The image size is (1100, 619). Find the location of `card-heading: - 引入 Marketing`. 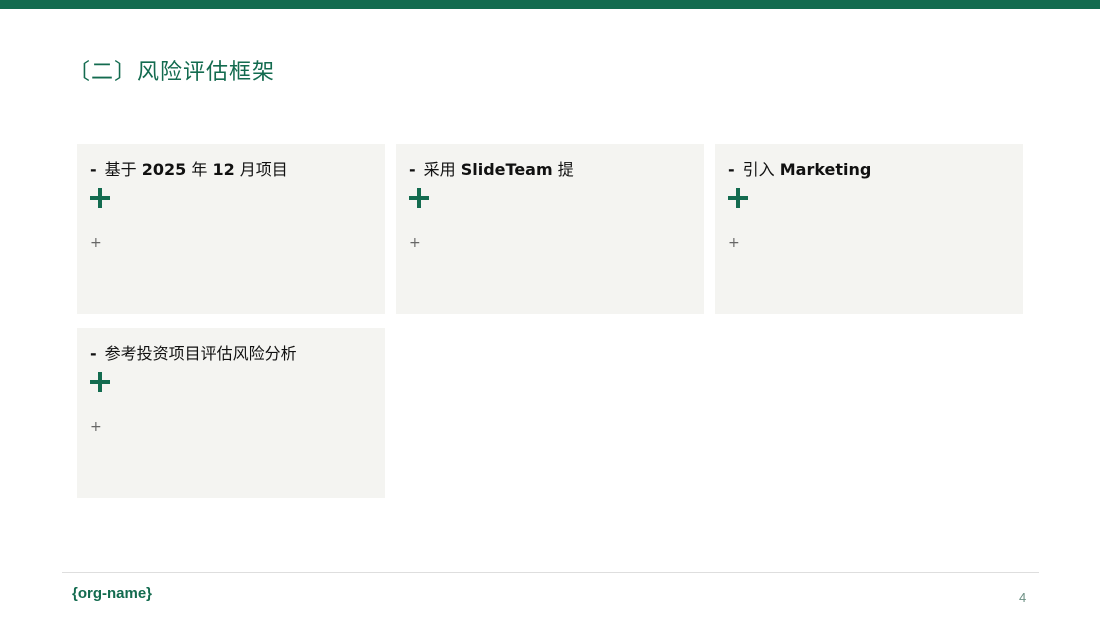

card-heading: - 引入 Marketing is located at coordinates (799, 168).